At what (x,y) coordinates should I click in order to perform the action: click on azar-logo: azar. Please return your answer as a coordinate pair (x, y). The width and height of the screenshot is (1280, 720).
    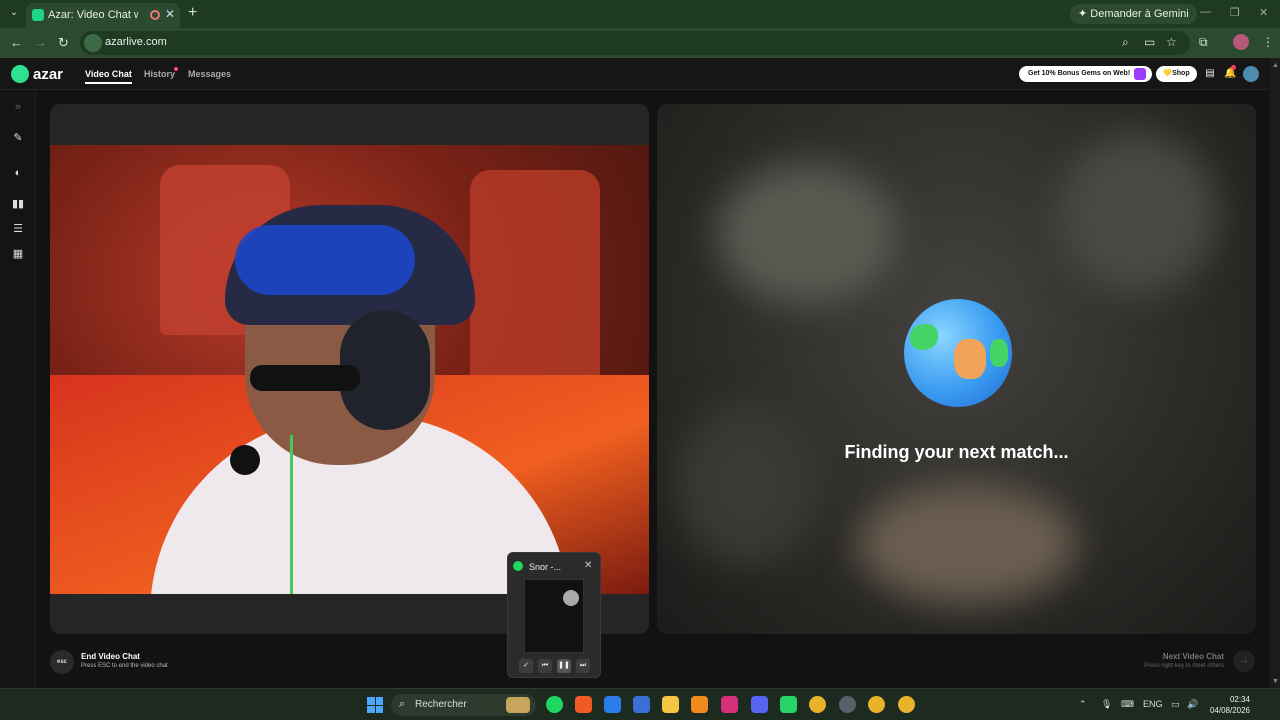
    Looking at the image, I should click on (37, 74).